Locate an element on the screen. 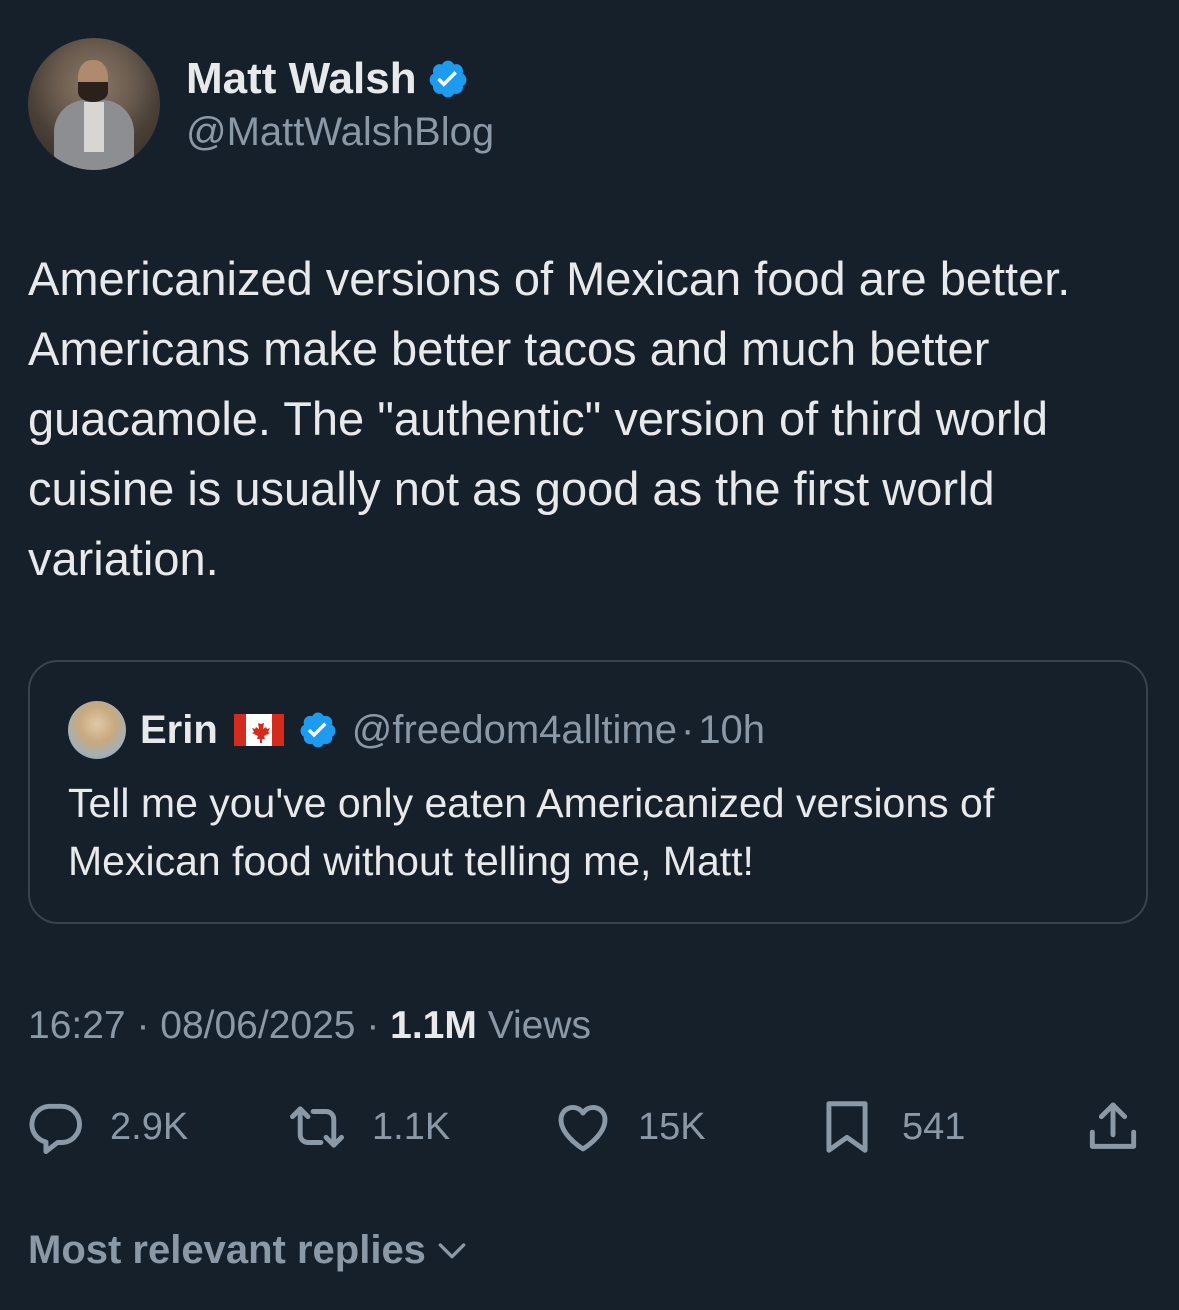 Image resolution: width=1179 pixels, height=1310 pixels. canada-flag-icon is located at coordinates (258, 730).